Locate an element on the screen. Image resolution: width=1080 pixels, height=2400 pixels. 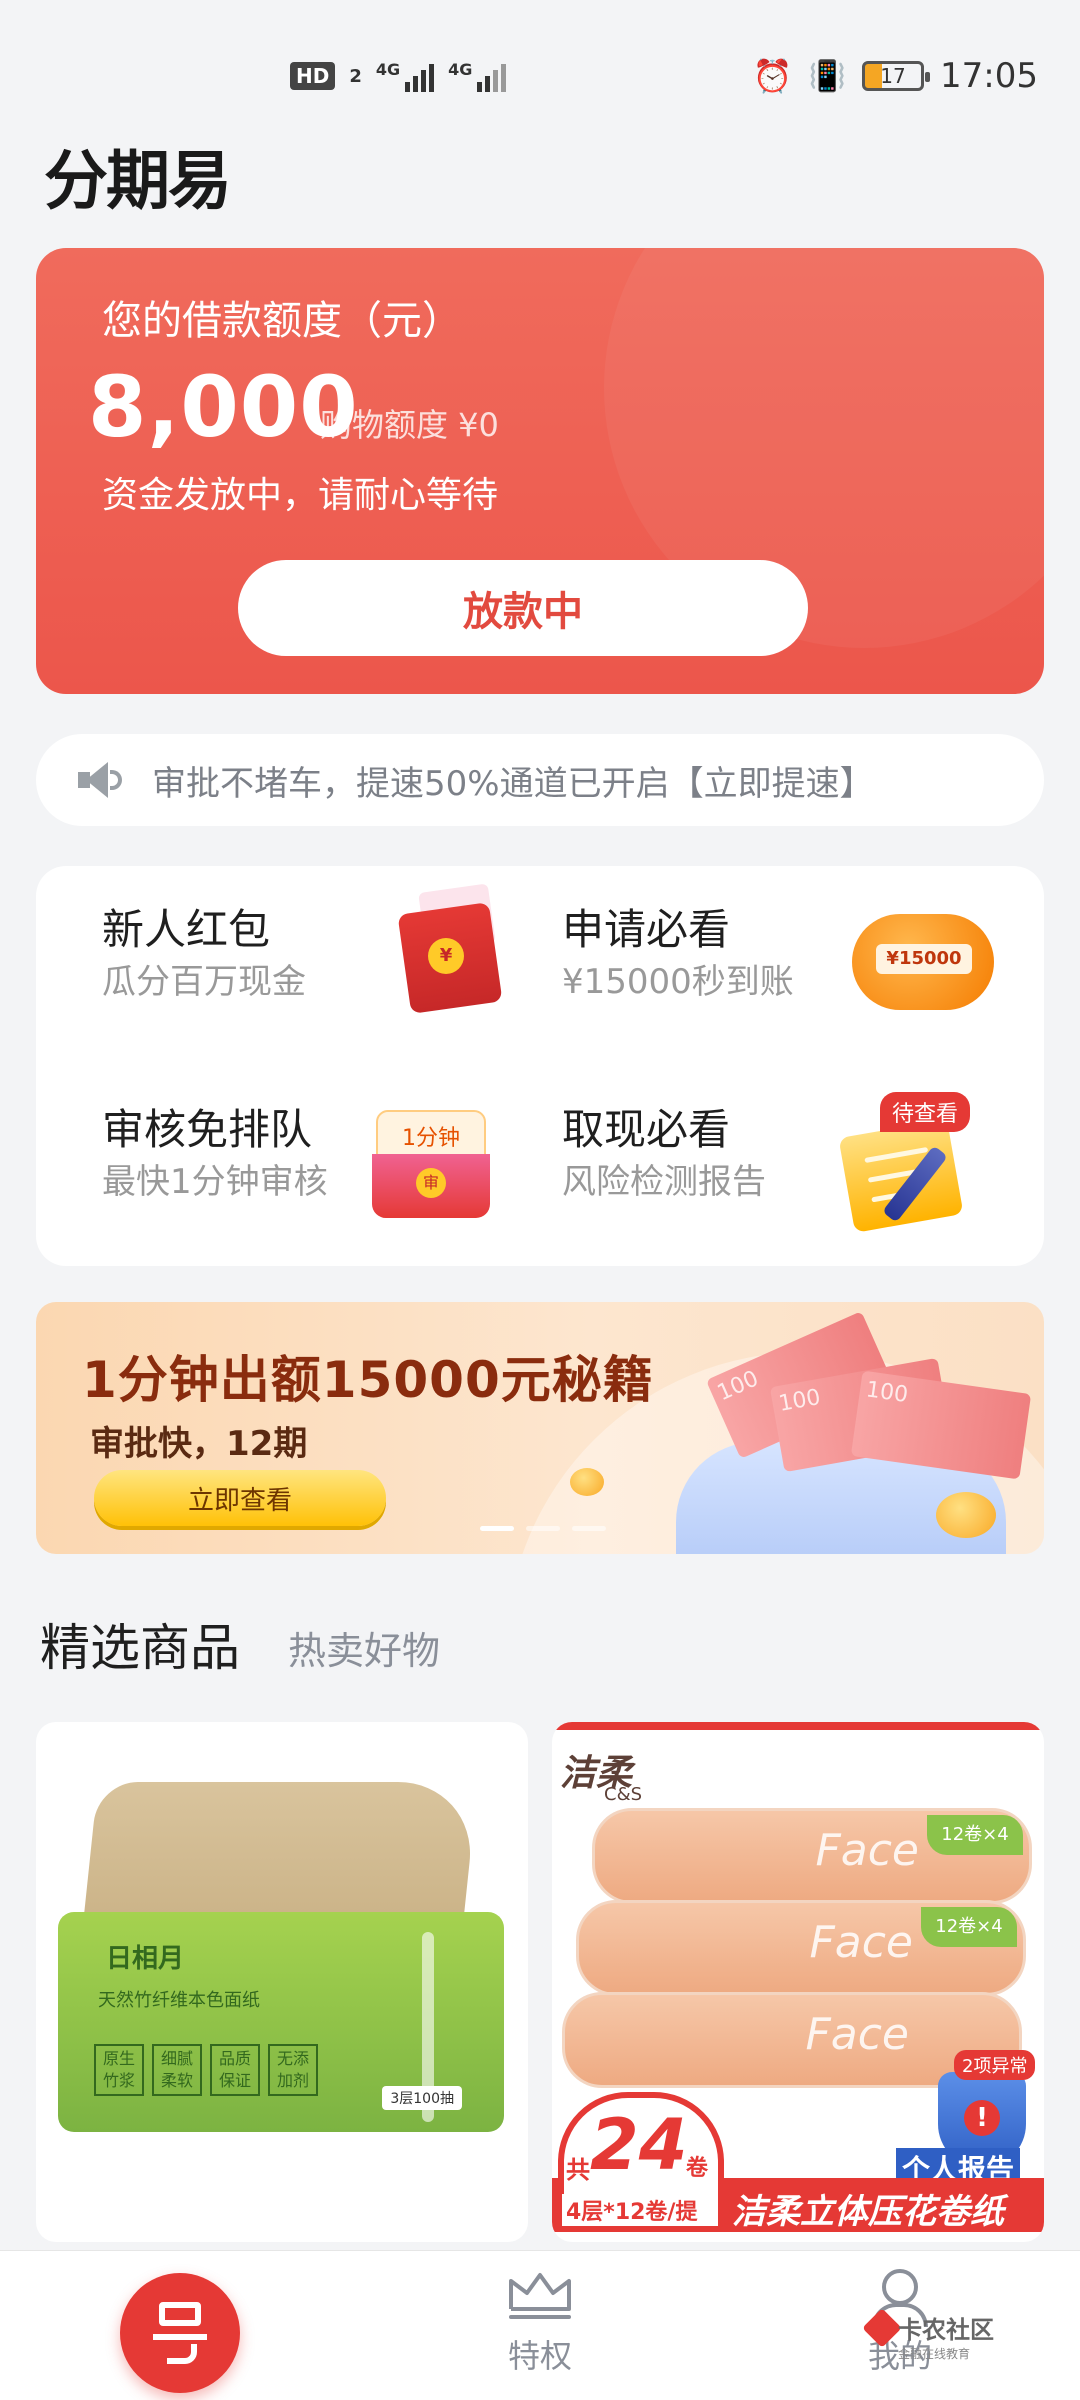
notice-bar: 审批不堵车，提速50%通道已开启【立即提速】 is located at coordinates (540, 780).